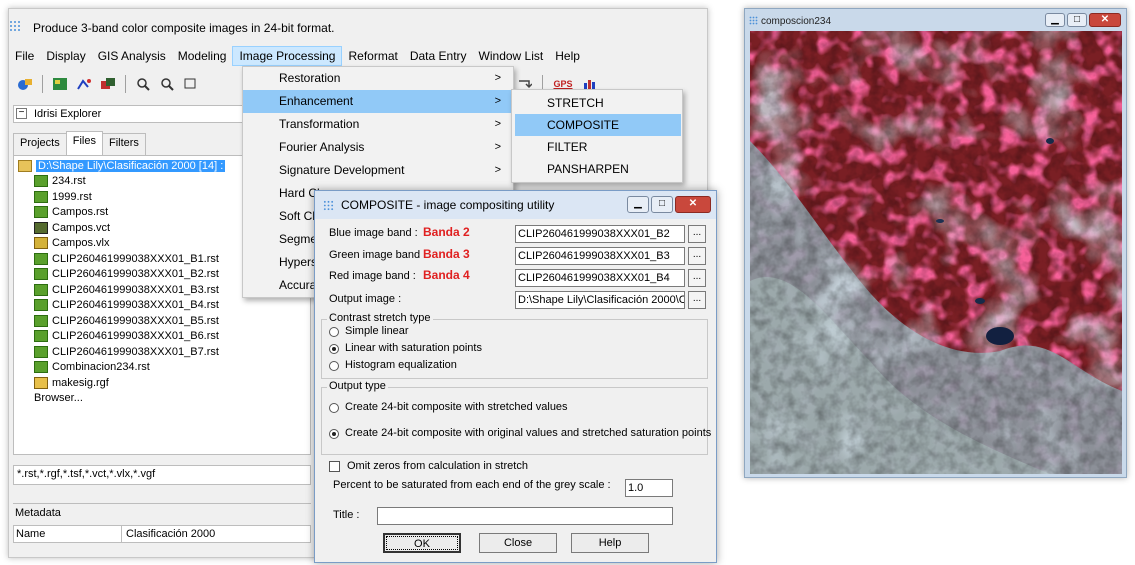 Image resolution: width=1135 pixels, height=565 pixels. Describe the element at coordinates (108, 84) in the screenshot. I see `layer-icon` at that location.